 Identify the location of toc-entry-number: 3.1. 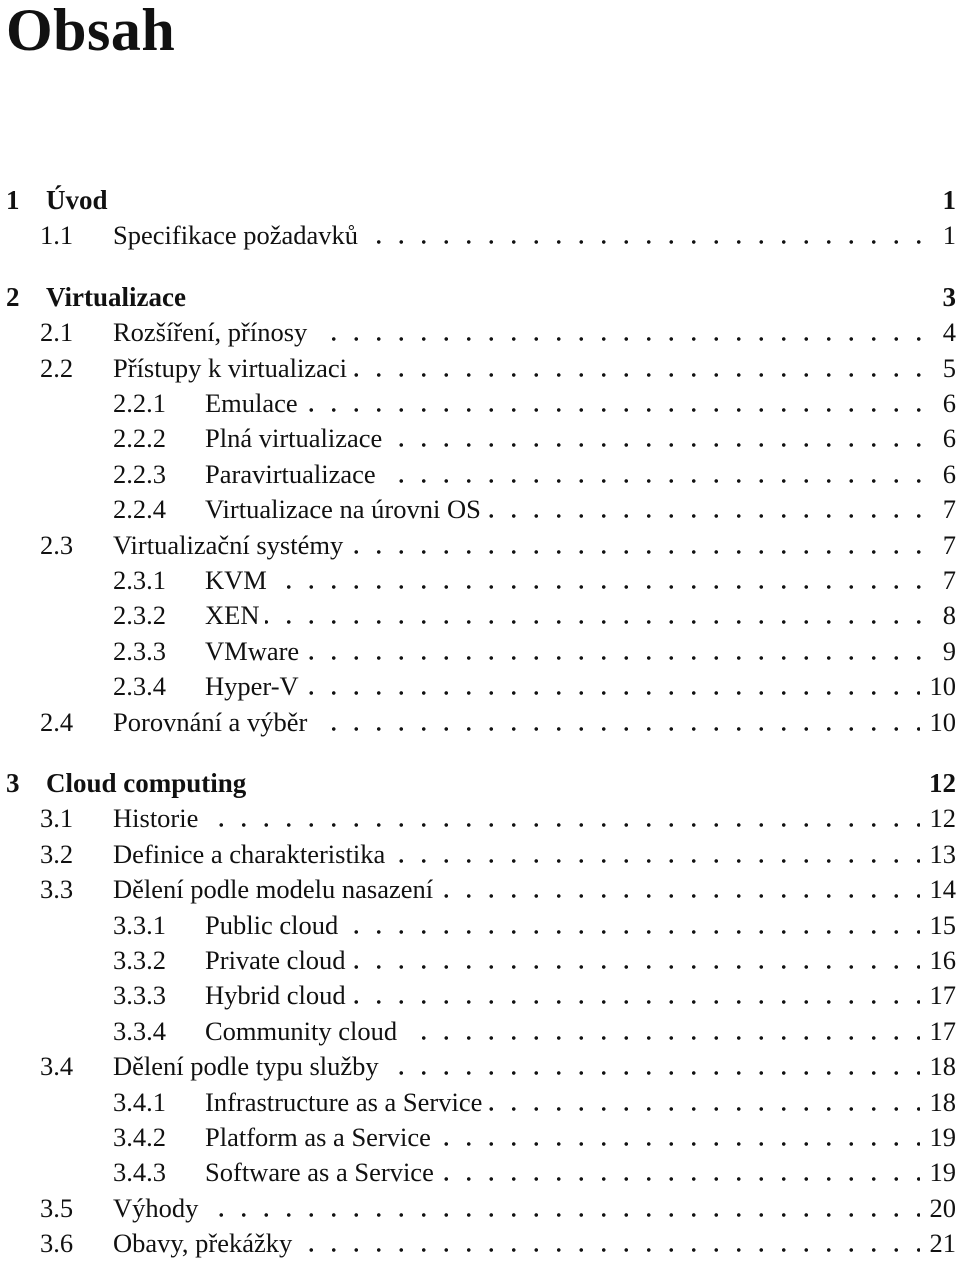
(57, 818).